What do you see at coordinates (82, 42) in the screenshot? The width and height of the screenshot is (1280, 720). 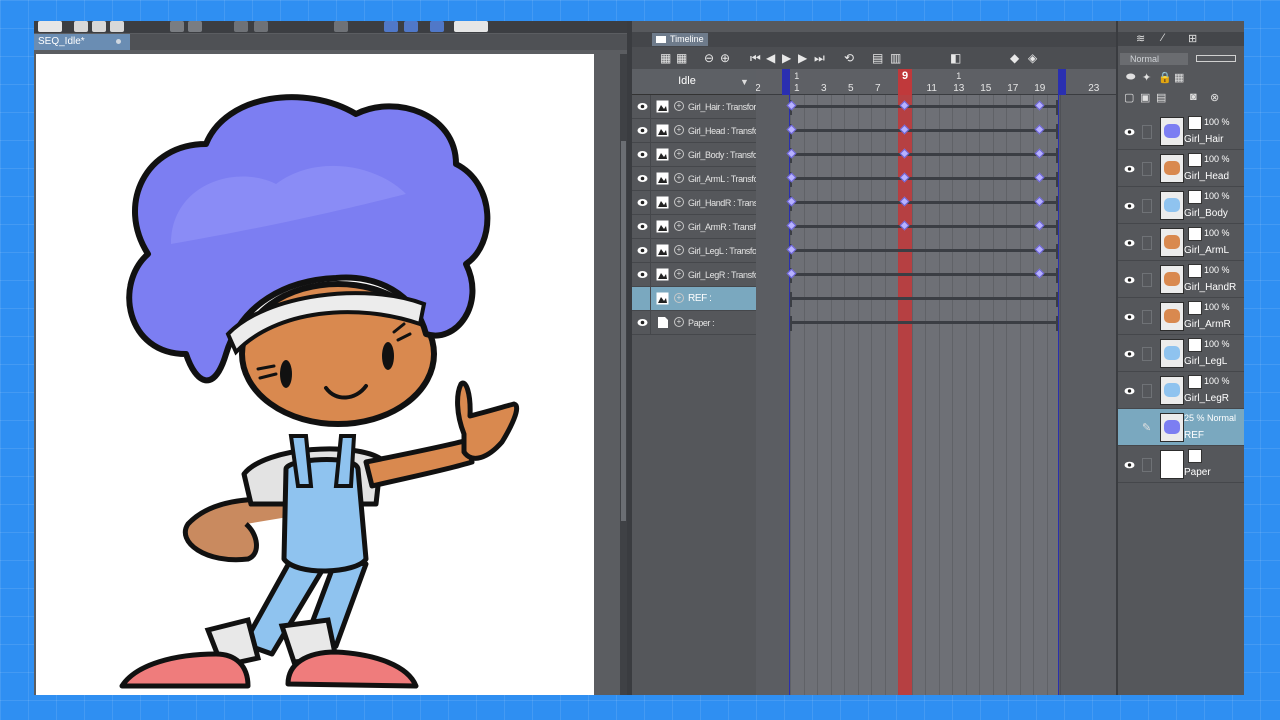 I see `document-tab: SEQ_Idle*` at bounding box center [82, 42].